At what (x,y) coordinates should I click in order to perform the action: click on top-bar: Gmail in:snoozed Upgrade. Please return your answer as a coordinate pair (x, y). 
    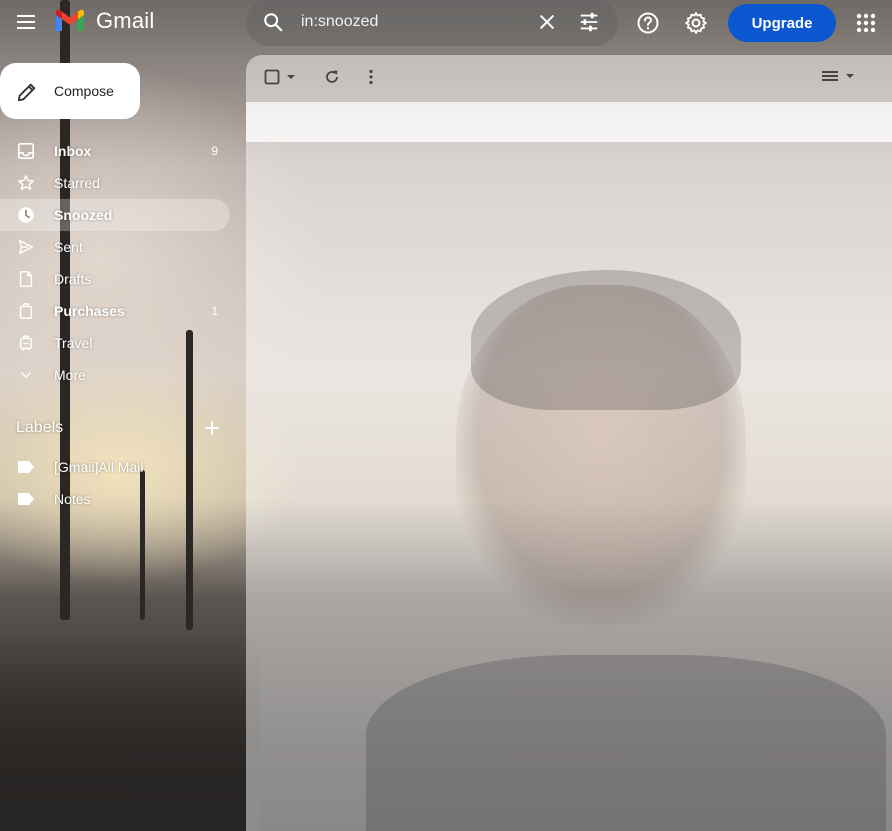
    Looking at the image, I should click on (446, 23).